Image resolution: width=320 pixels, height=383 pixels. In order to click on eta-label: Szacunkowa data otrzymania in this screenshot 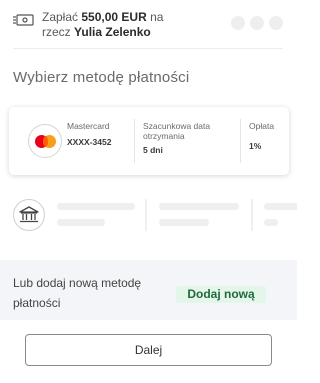, I will do `click(177, 131)`.